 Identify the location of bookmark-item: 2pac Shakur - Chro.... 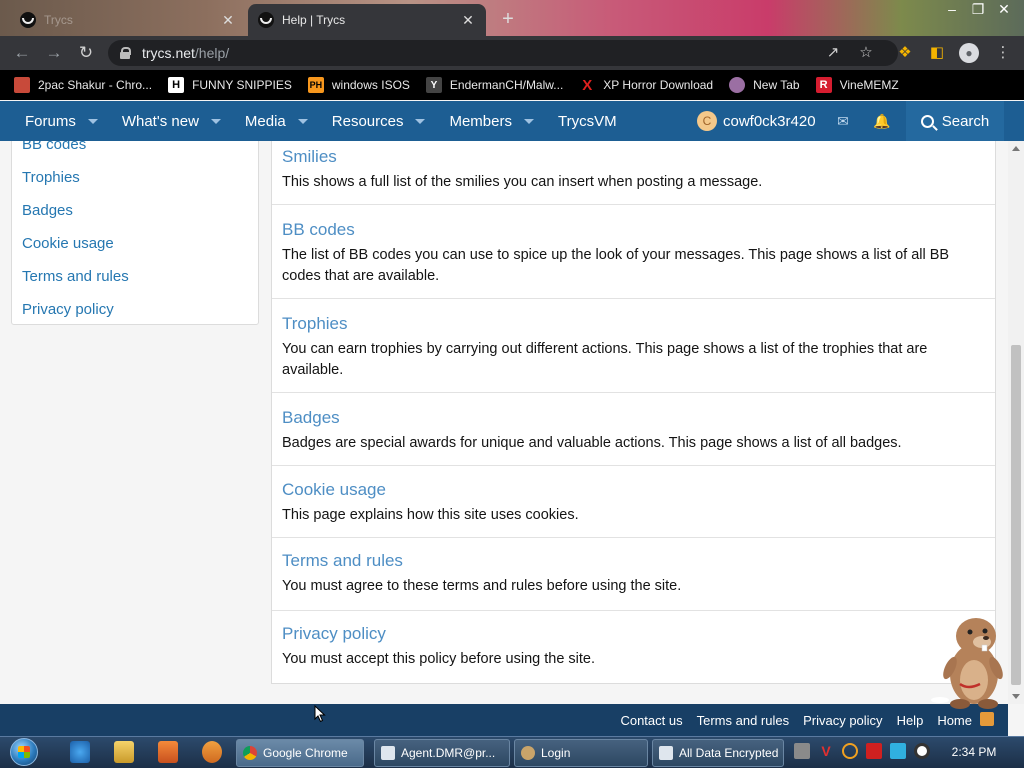
(83, 85).